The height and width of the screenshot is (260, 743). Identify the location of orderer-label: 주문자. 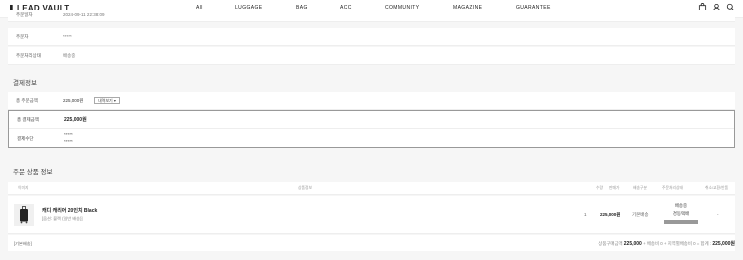
(22, 36).